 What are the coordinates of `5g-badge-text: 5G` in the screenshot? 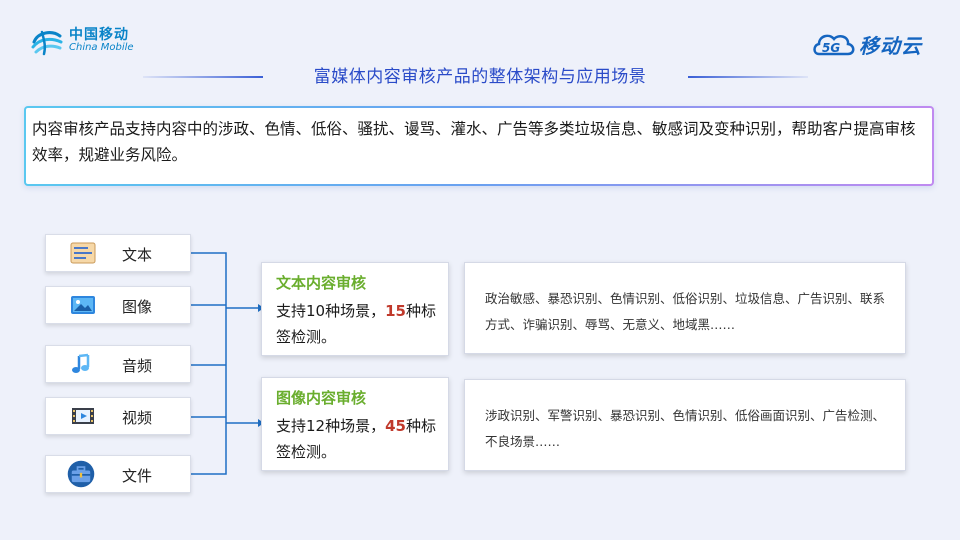 It's located at (831, 48).